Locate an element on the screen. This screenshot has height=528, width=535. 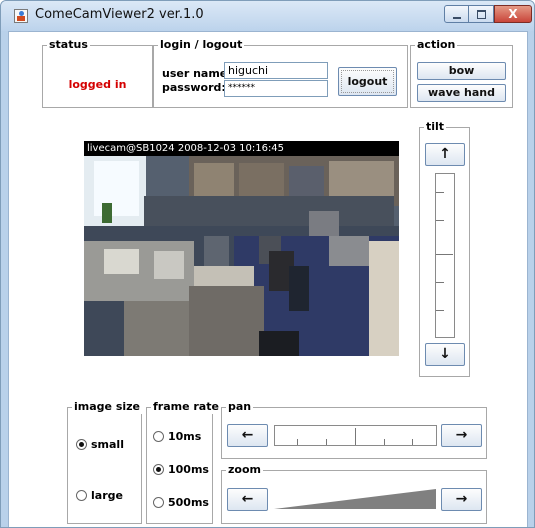
image-size-large-label: large is located at coordinates (107, 495).